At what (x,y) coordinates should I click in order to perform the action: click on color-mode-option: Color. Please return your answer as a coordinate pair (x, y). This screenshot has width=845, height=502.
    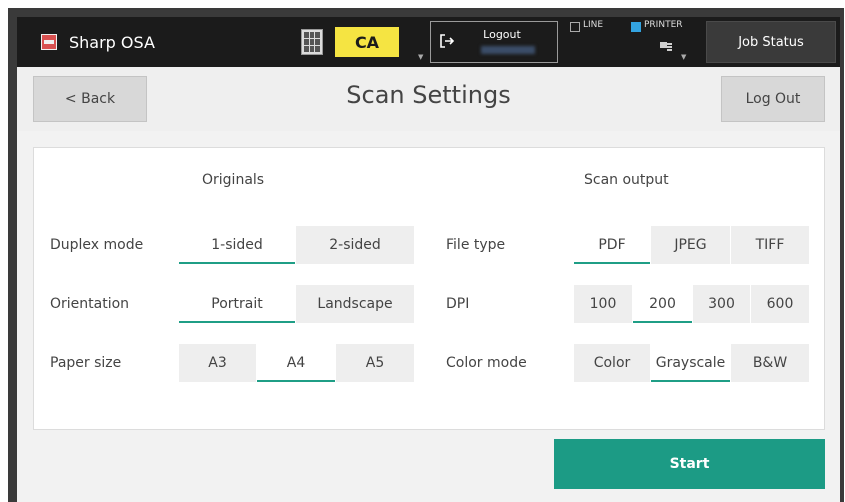
    Looking at the image, I should click on (612, 363).